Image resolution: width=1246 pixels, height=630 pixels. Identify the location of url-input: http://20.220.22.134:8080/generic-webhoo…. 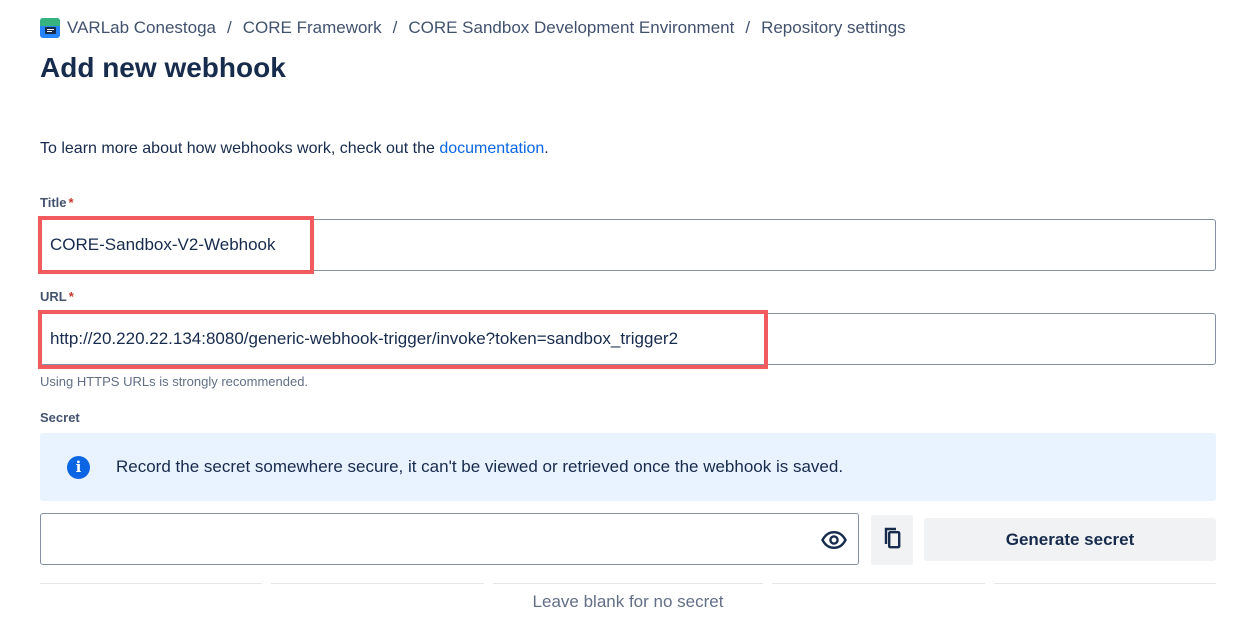
(628, 339).